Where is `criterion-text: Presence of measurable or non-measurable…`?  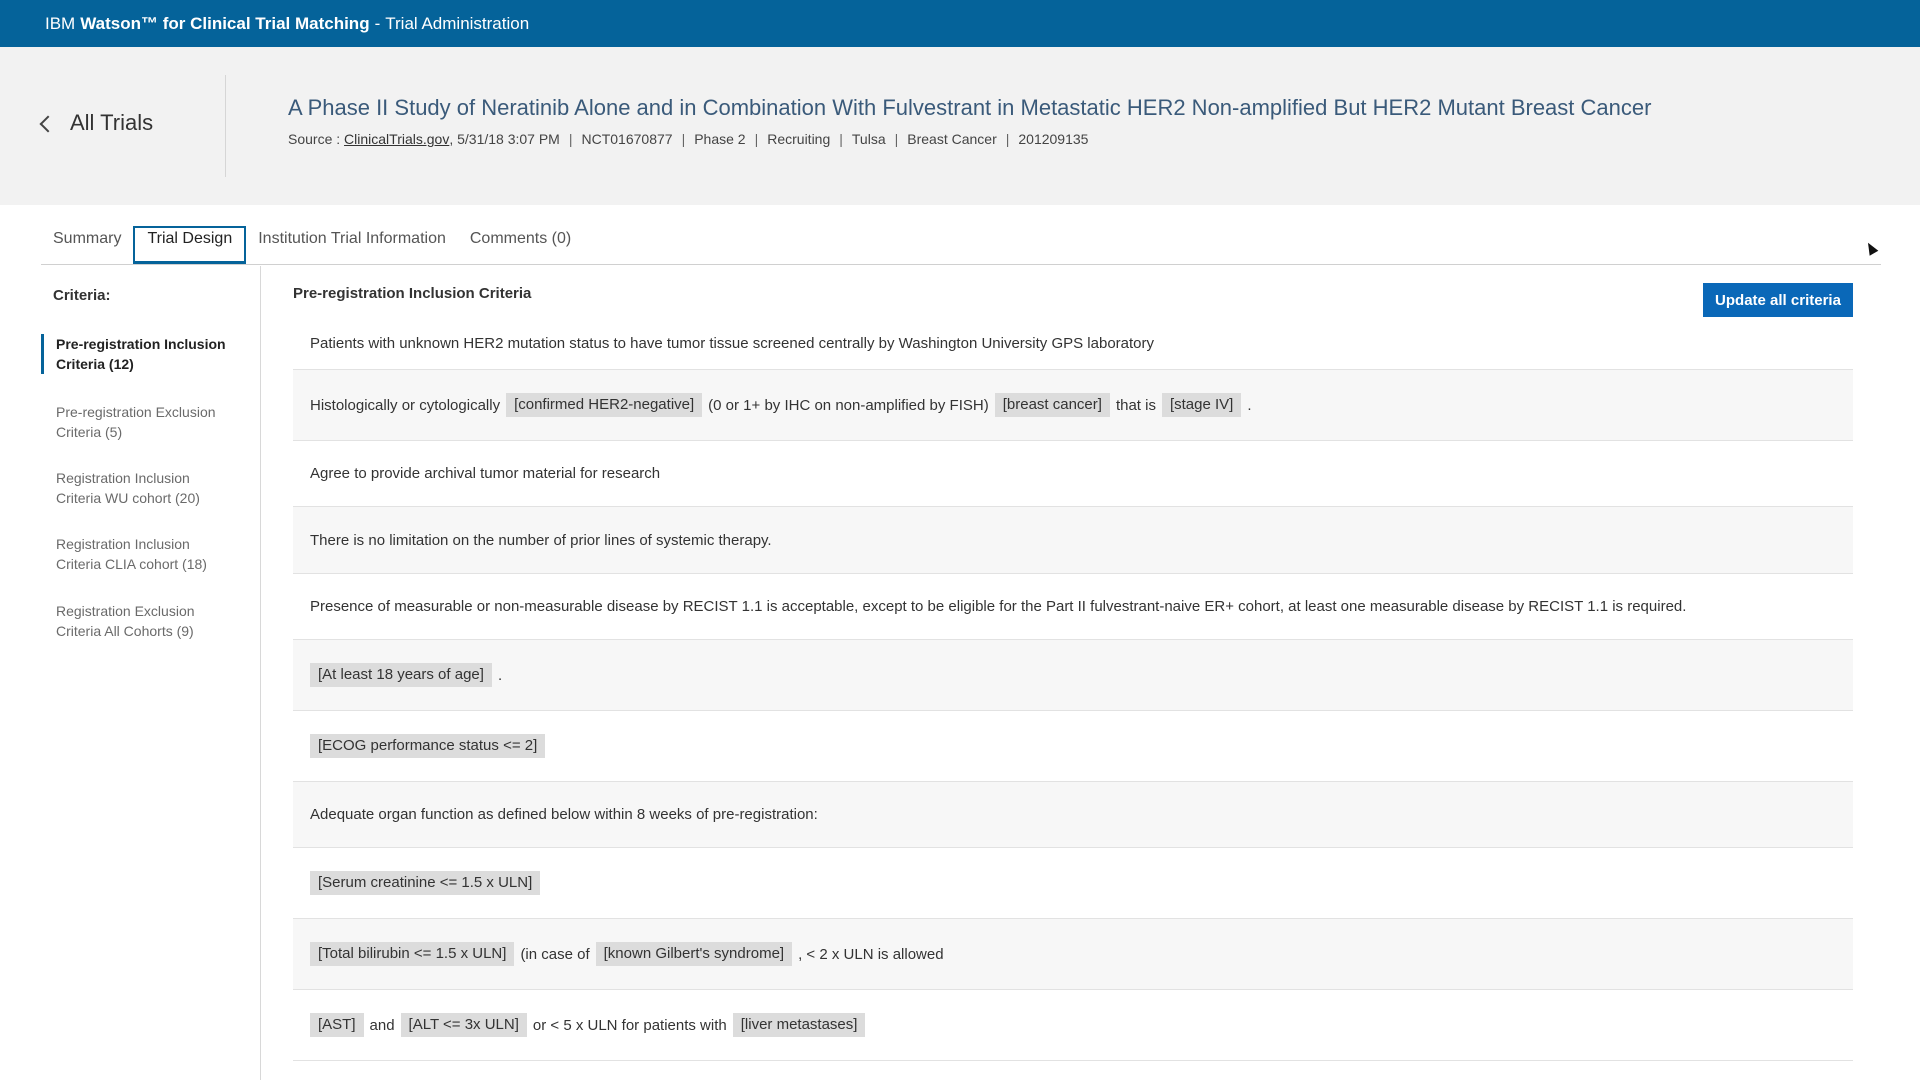 criterion-text: Presence of measurable or non-measurable… is located at coordinates (998, 606).